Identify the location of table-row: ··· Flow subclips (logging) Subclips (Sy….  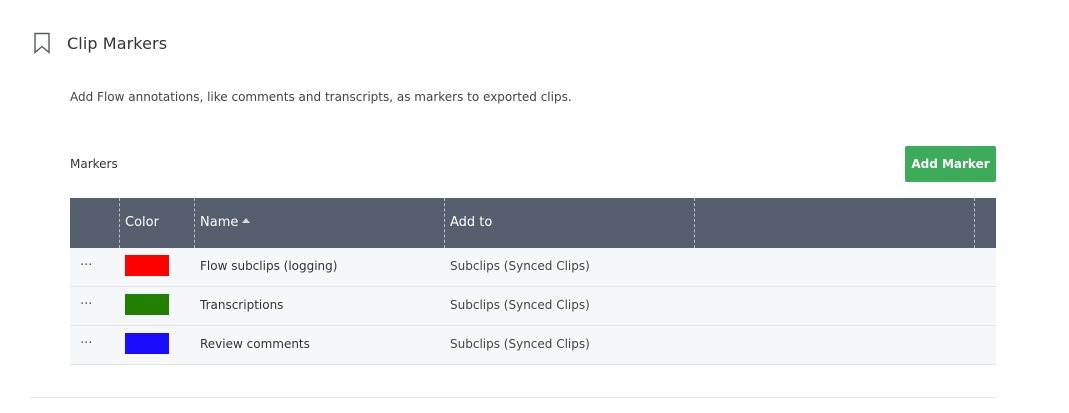
(533, 267).